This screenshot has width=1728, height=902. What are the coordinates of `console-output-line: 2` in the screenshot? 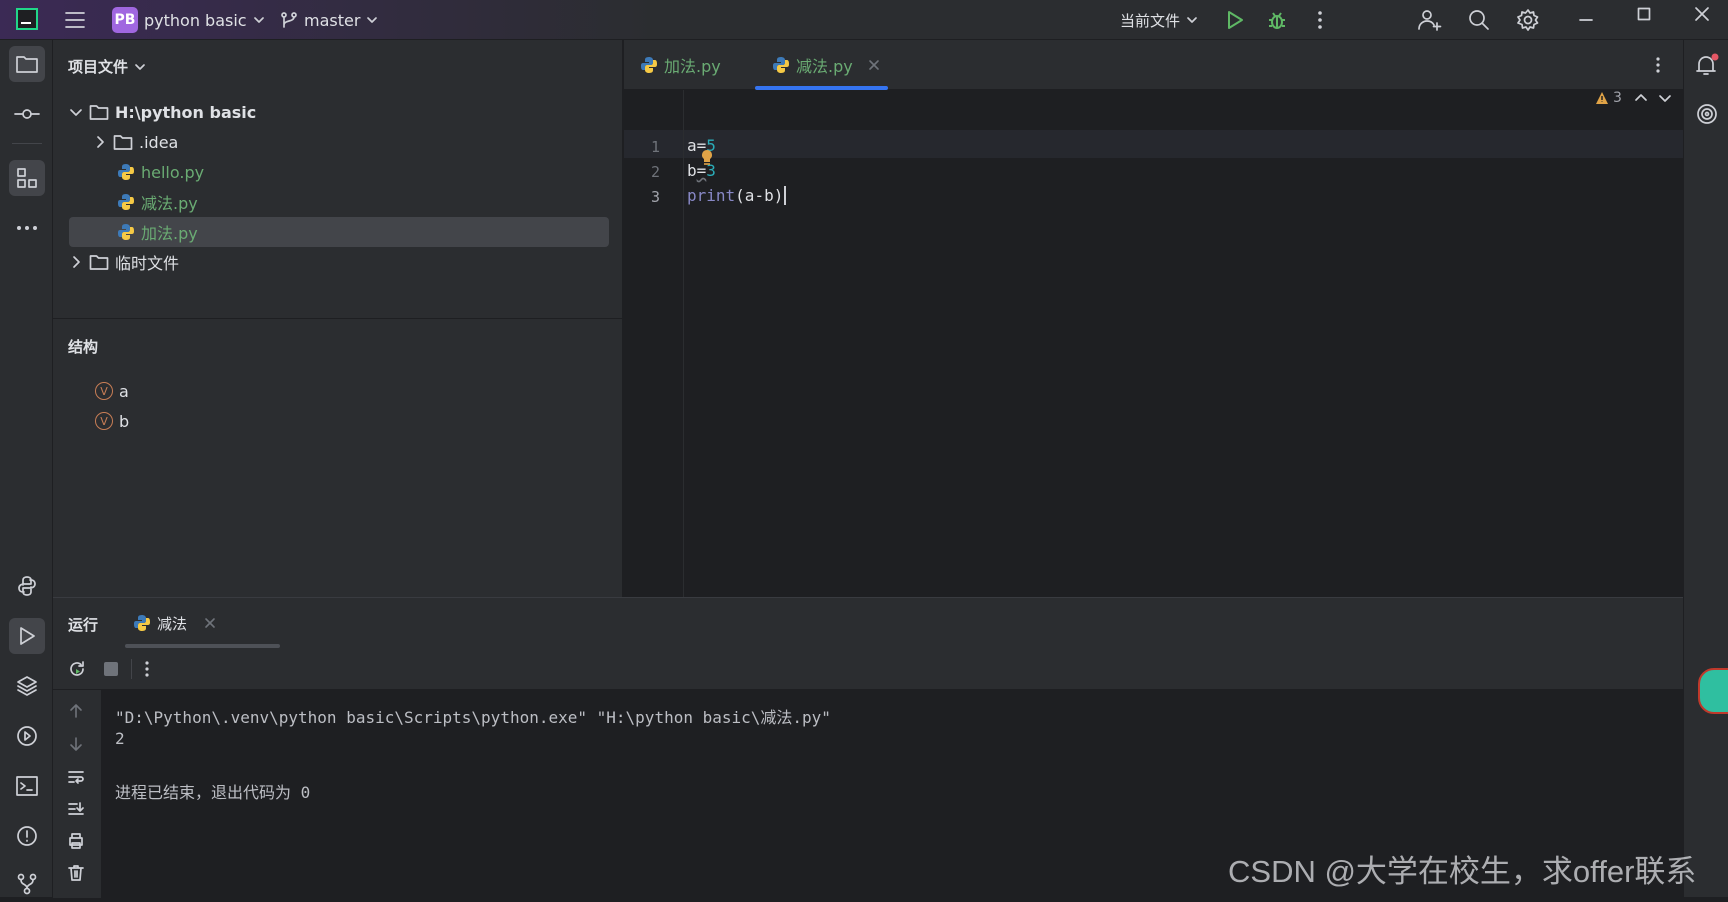 It's located at (120, 738).